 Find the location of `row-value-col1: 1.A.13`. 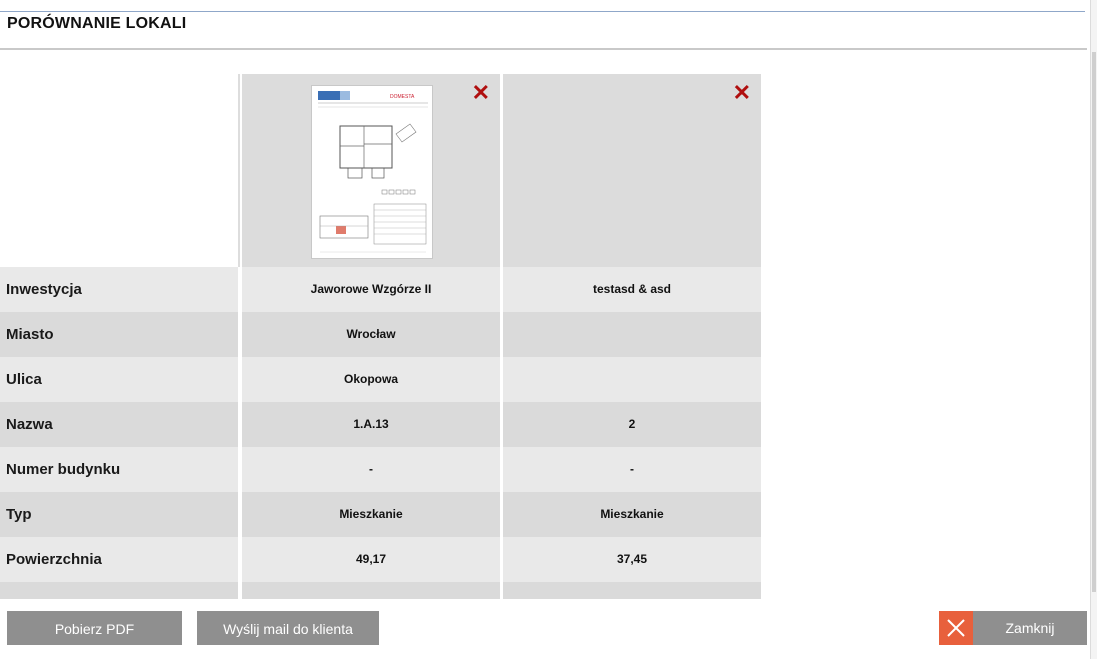

row-value-col1: 1.A.13 is located at coordinates (371, 424).